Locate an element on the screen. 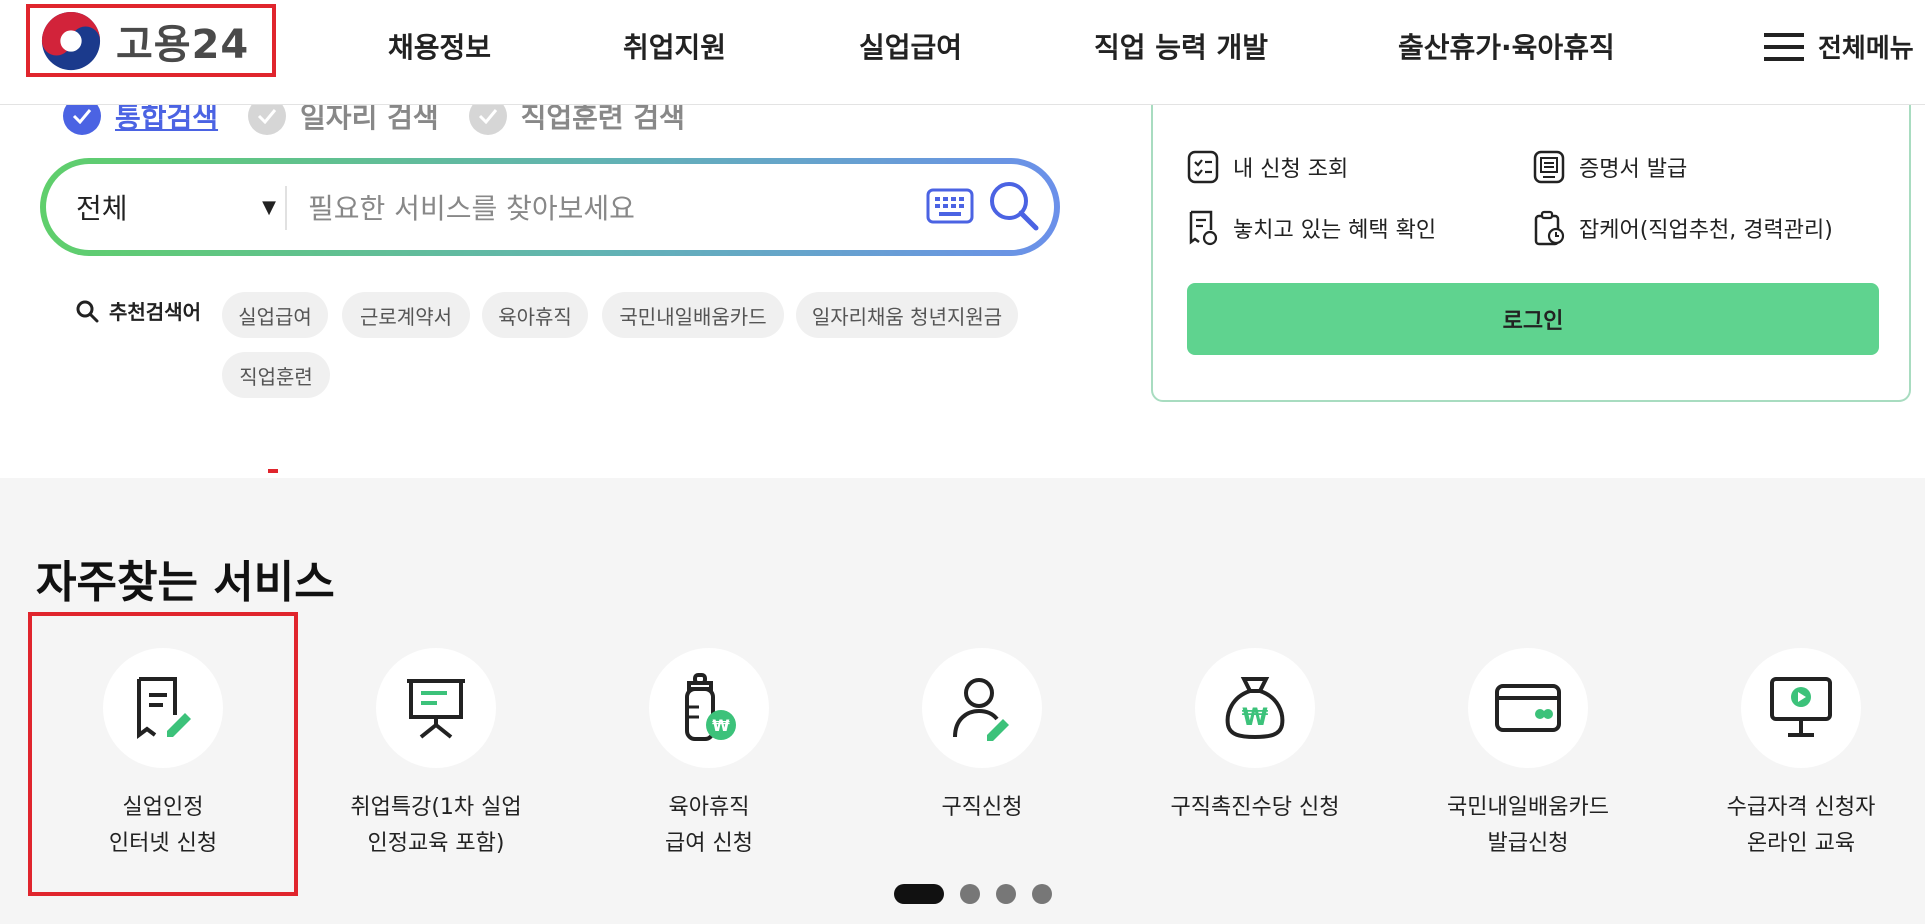 This screenshot has width=1925, height=924. monitor-play-icon is located at coordinates (1801, 707).